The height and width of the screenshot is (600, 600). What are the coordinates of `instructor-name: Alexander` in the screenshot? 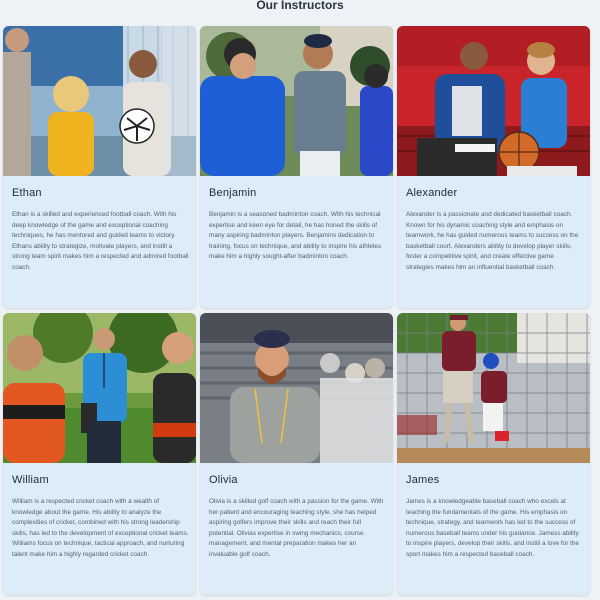 It's located at (432, 193).